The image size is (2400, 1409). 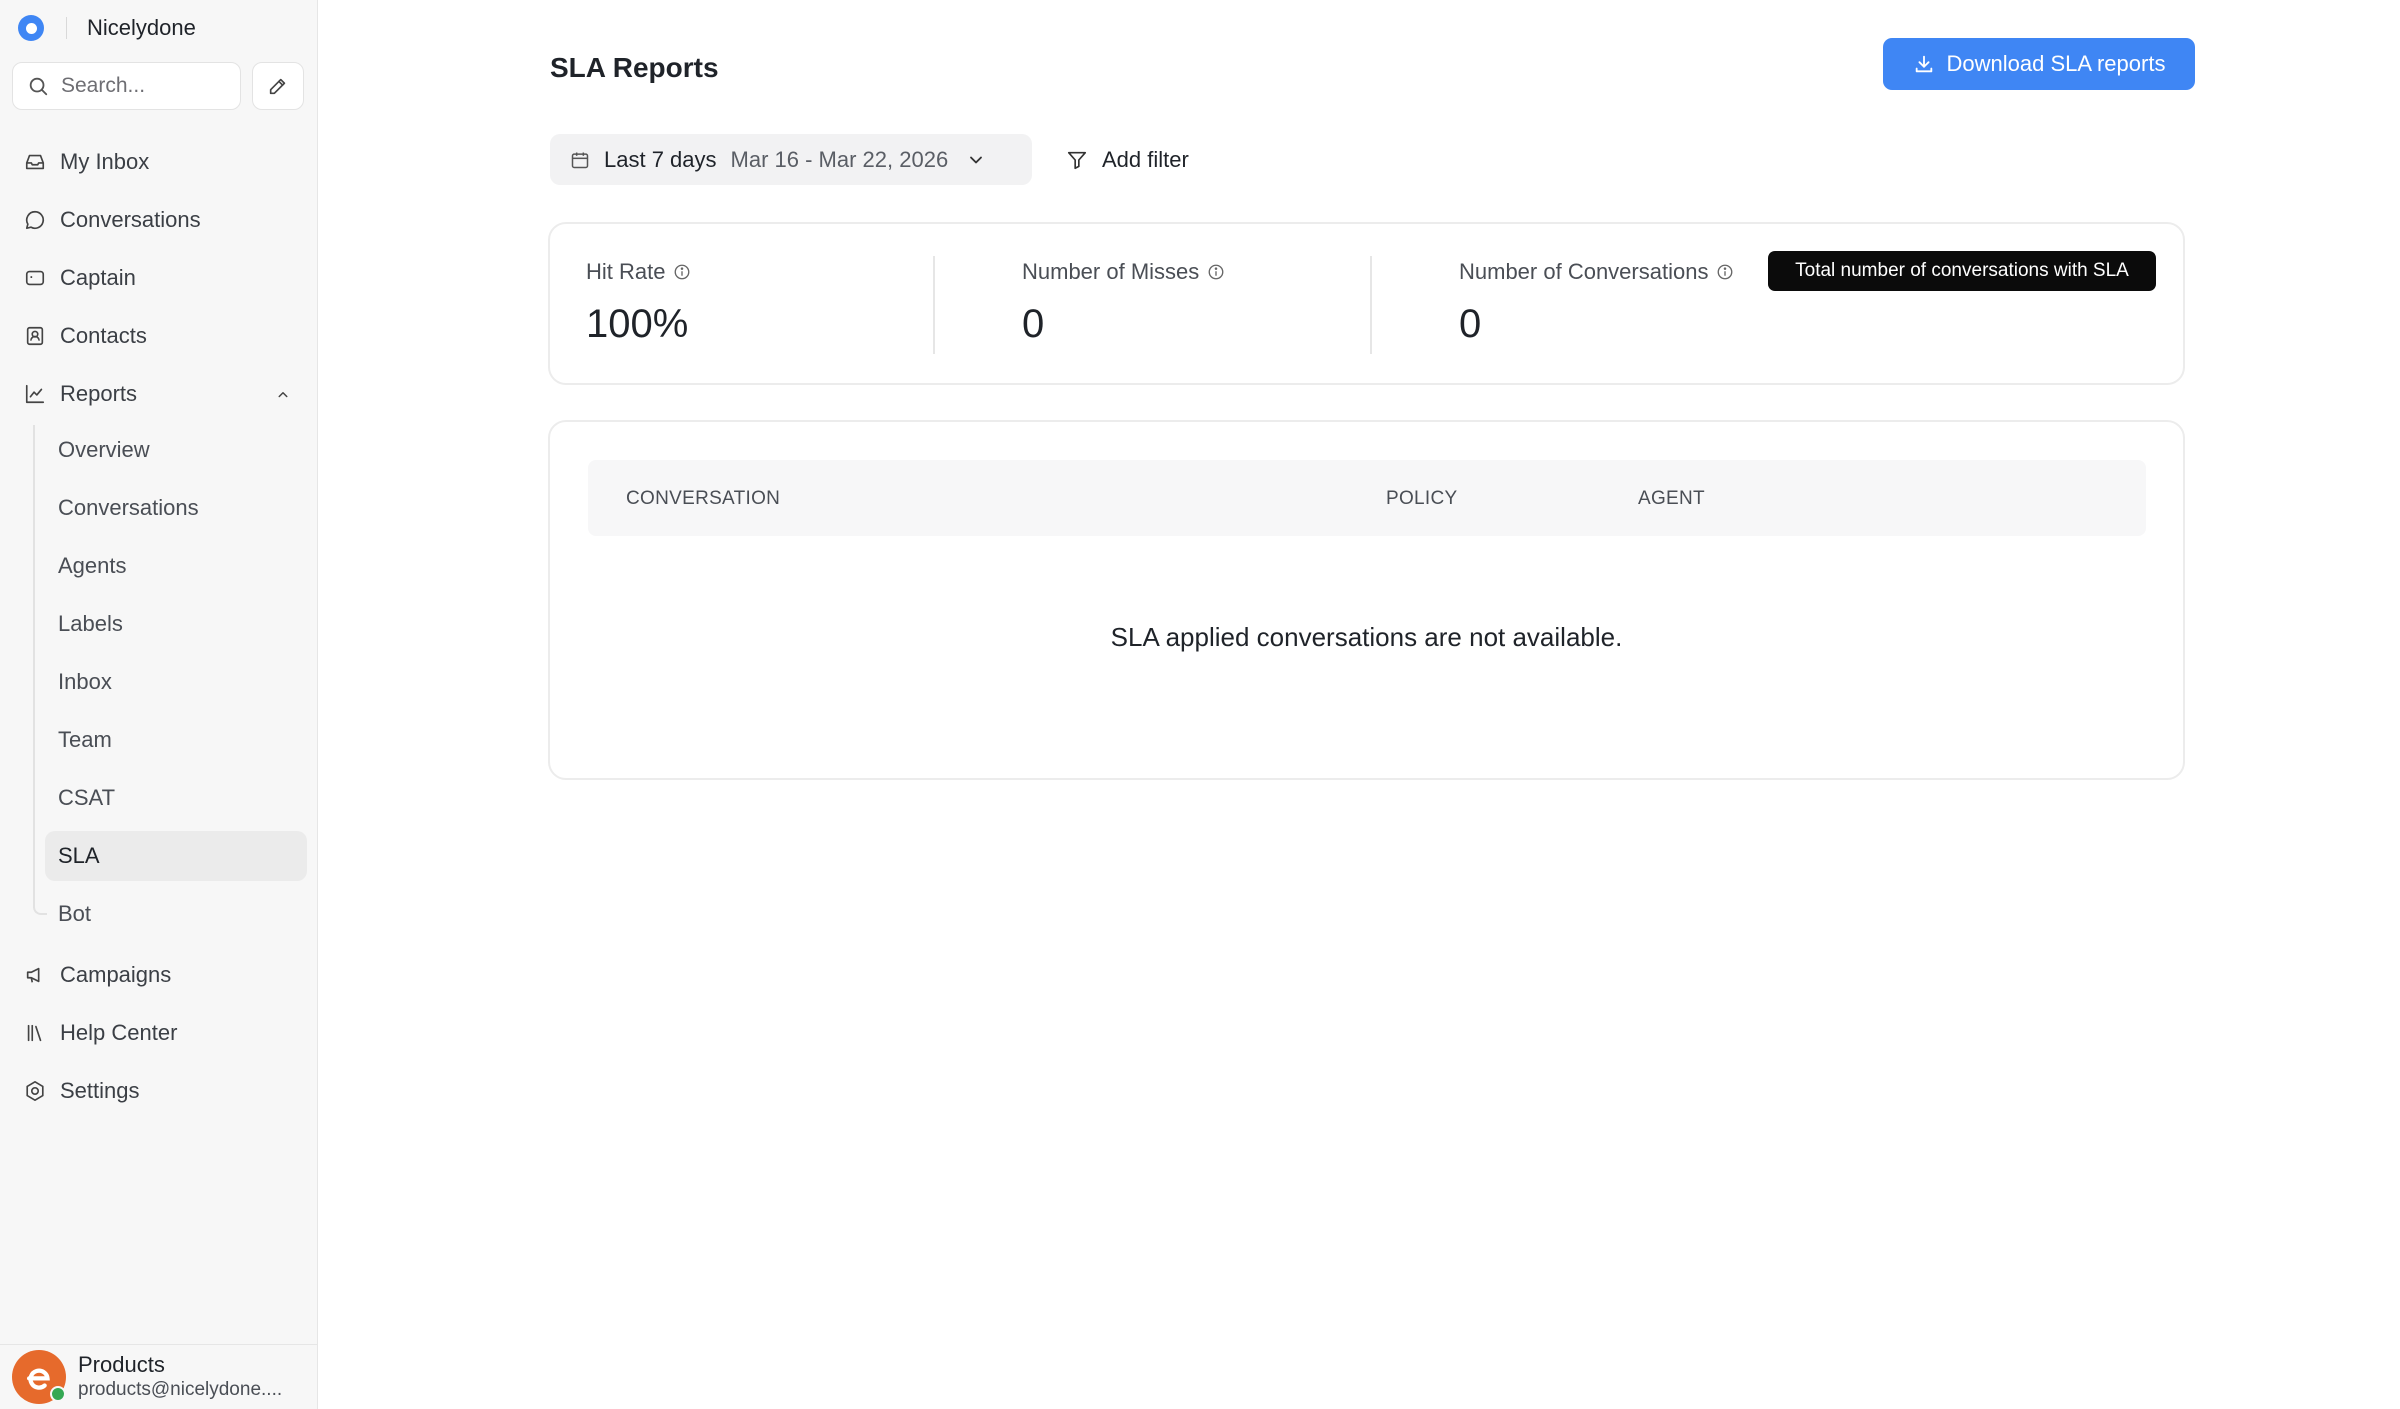 What do you see at coordinates (103, 335) in the screenshot?
I see `nav-label: Contacts` at bounding box center [103, 335].